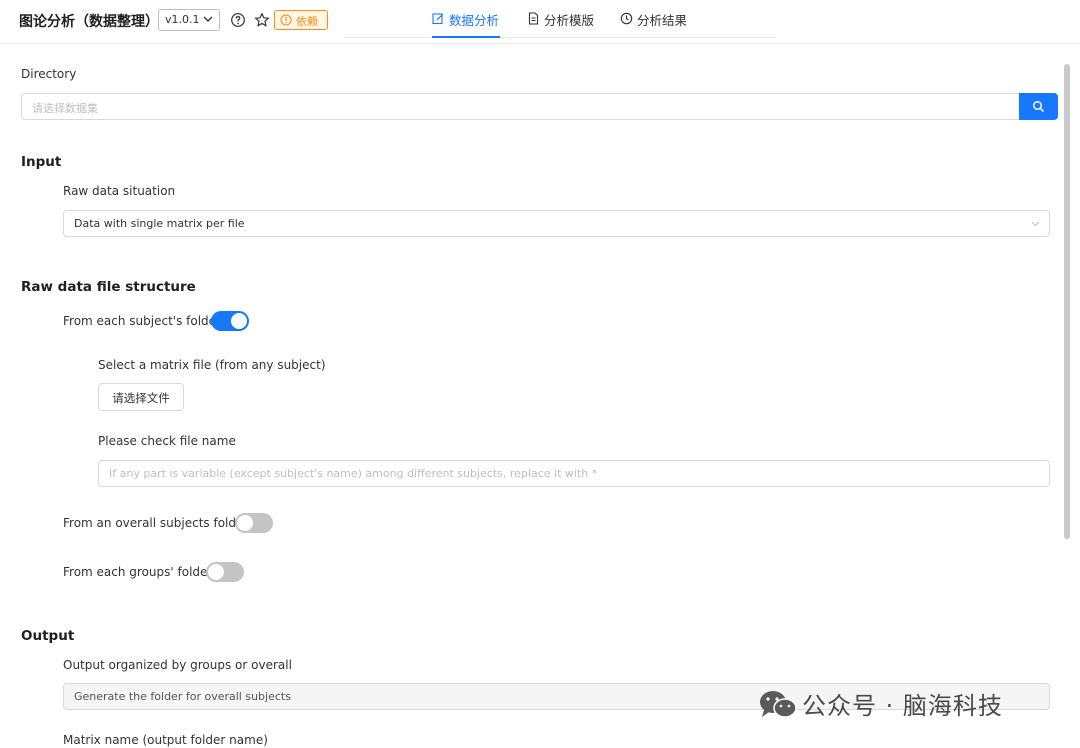  What do you see at coordinates (520, 106) in the screenshot?
I see `dataset-input: 请选择数据集` at bounding box center [520, 106].